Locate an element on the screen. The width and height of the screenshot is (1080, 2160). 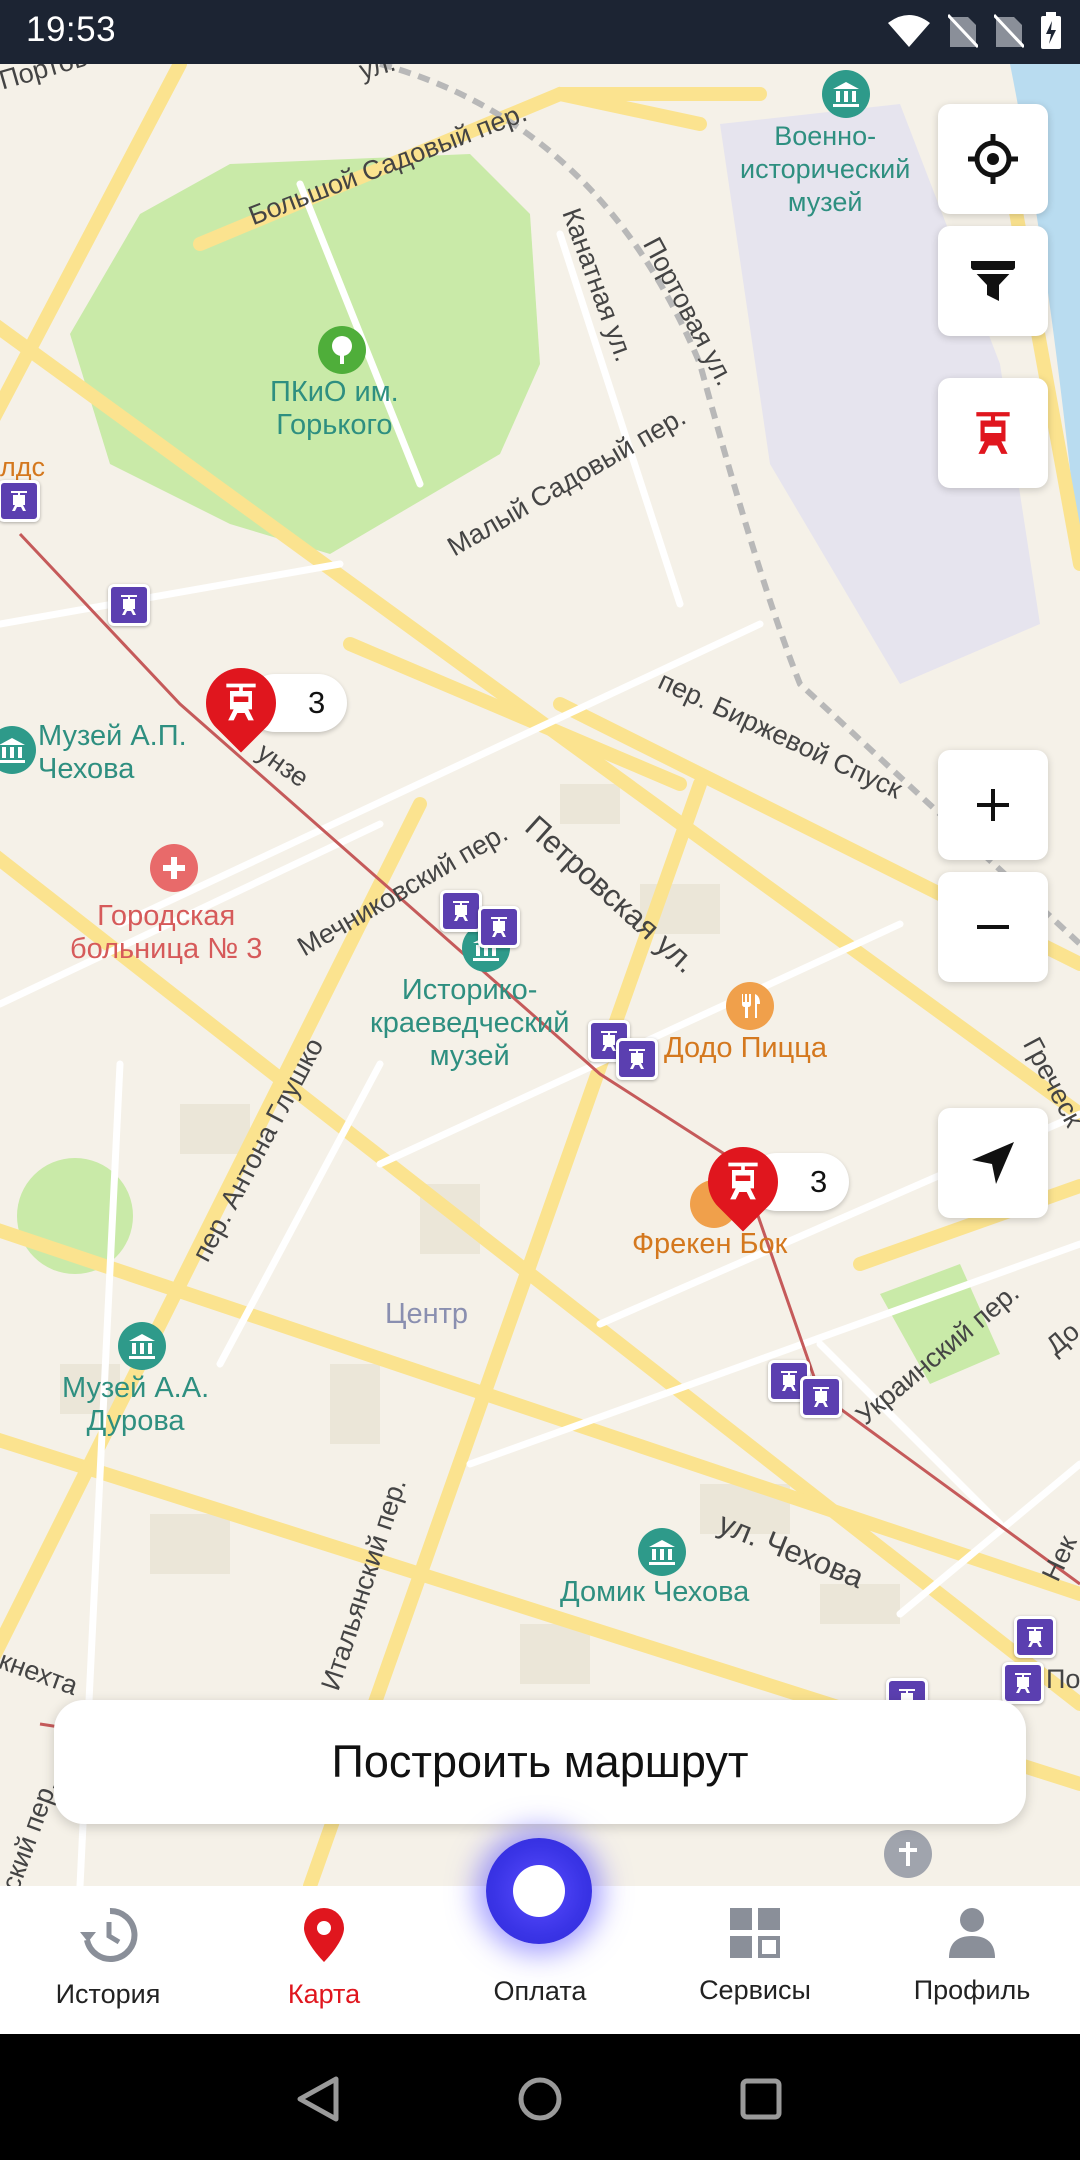
zoom-in-button is located at coordinates (993, 805).